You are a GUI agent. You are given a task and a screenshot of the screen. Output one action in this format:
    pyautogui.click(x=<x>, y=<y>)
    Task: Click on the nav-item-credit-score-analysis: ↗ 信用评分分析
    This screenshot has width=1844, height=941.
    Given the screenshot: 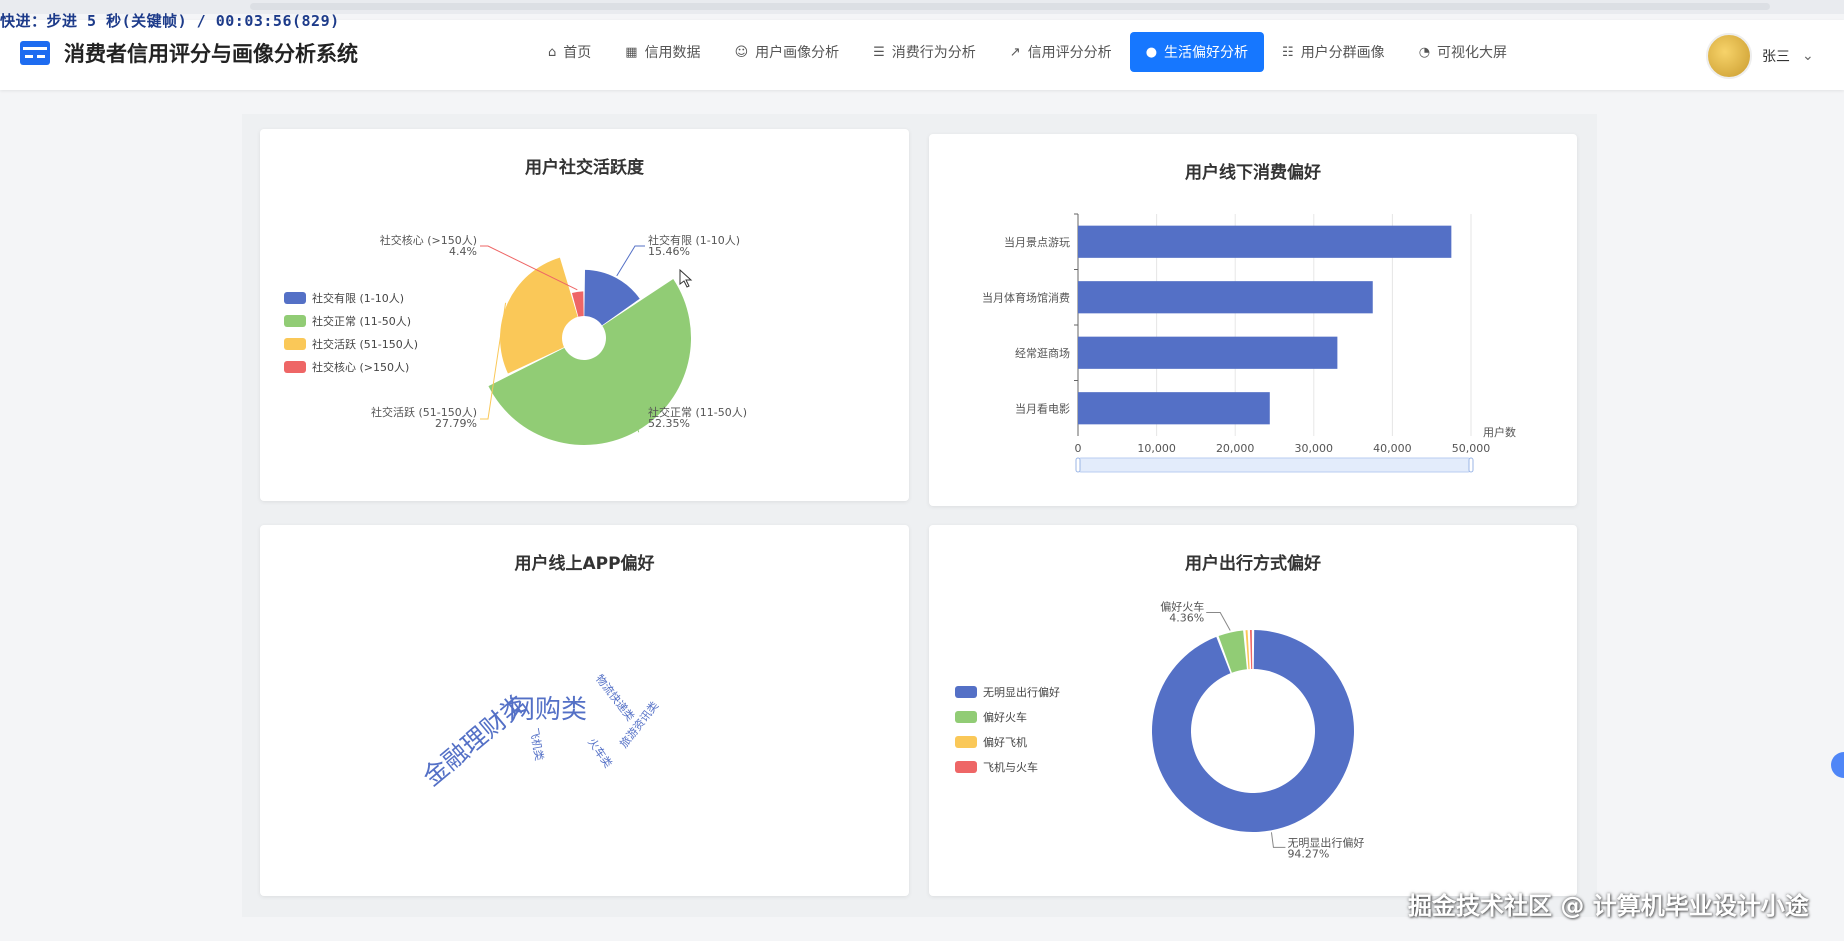 What is the action you would take?
    pyautogui.click(x=1061, y=52)
    